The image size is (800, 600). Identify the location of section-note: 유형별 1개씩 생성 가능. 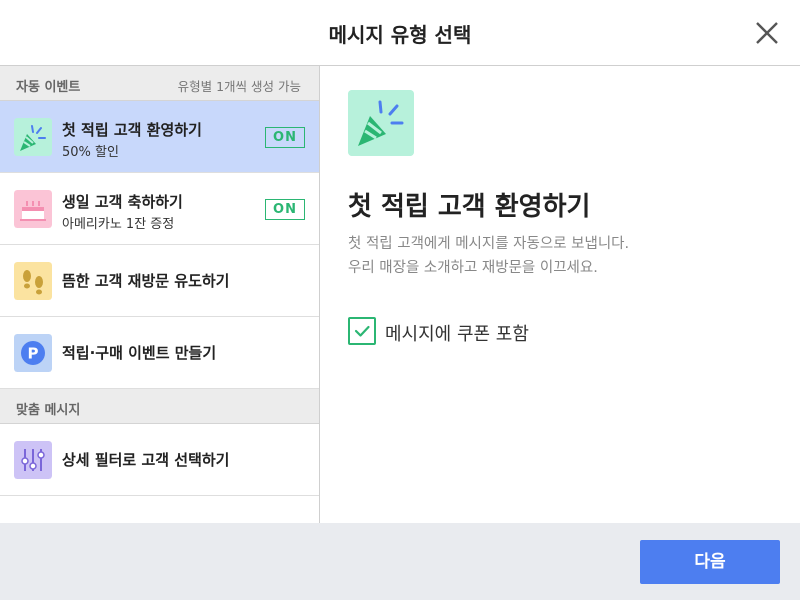
(239, 86).